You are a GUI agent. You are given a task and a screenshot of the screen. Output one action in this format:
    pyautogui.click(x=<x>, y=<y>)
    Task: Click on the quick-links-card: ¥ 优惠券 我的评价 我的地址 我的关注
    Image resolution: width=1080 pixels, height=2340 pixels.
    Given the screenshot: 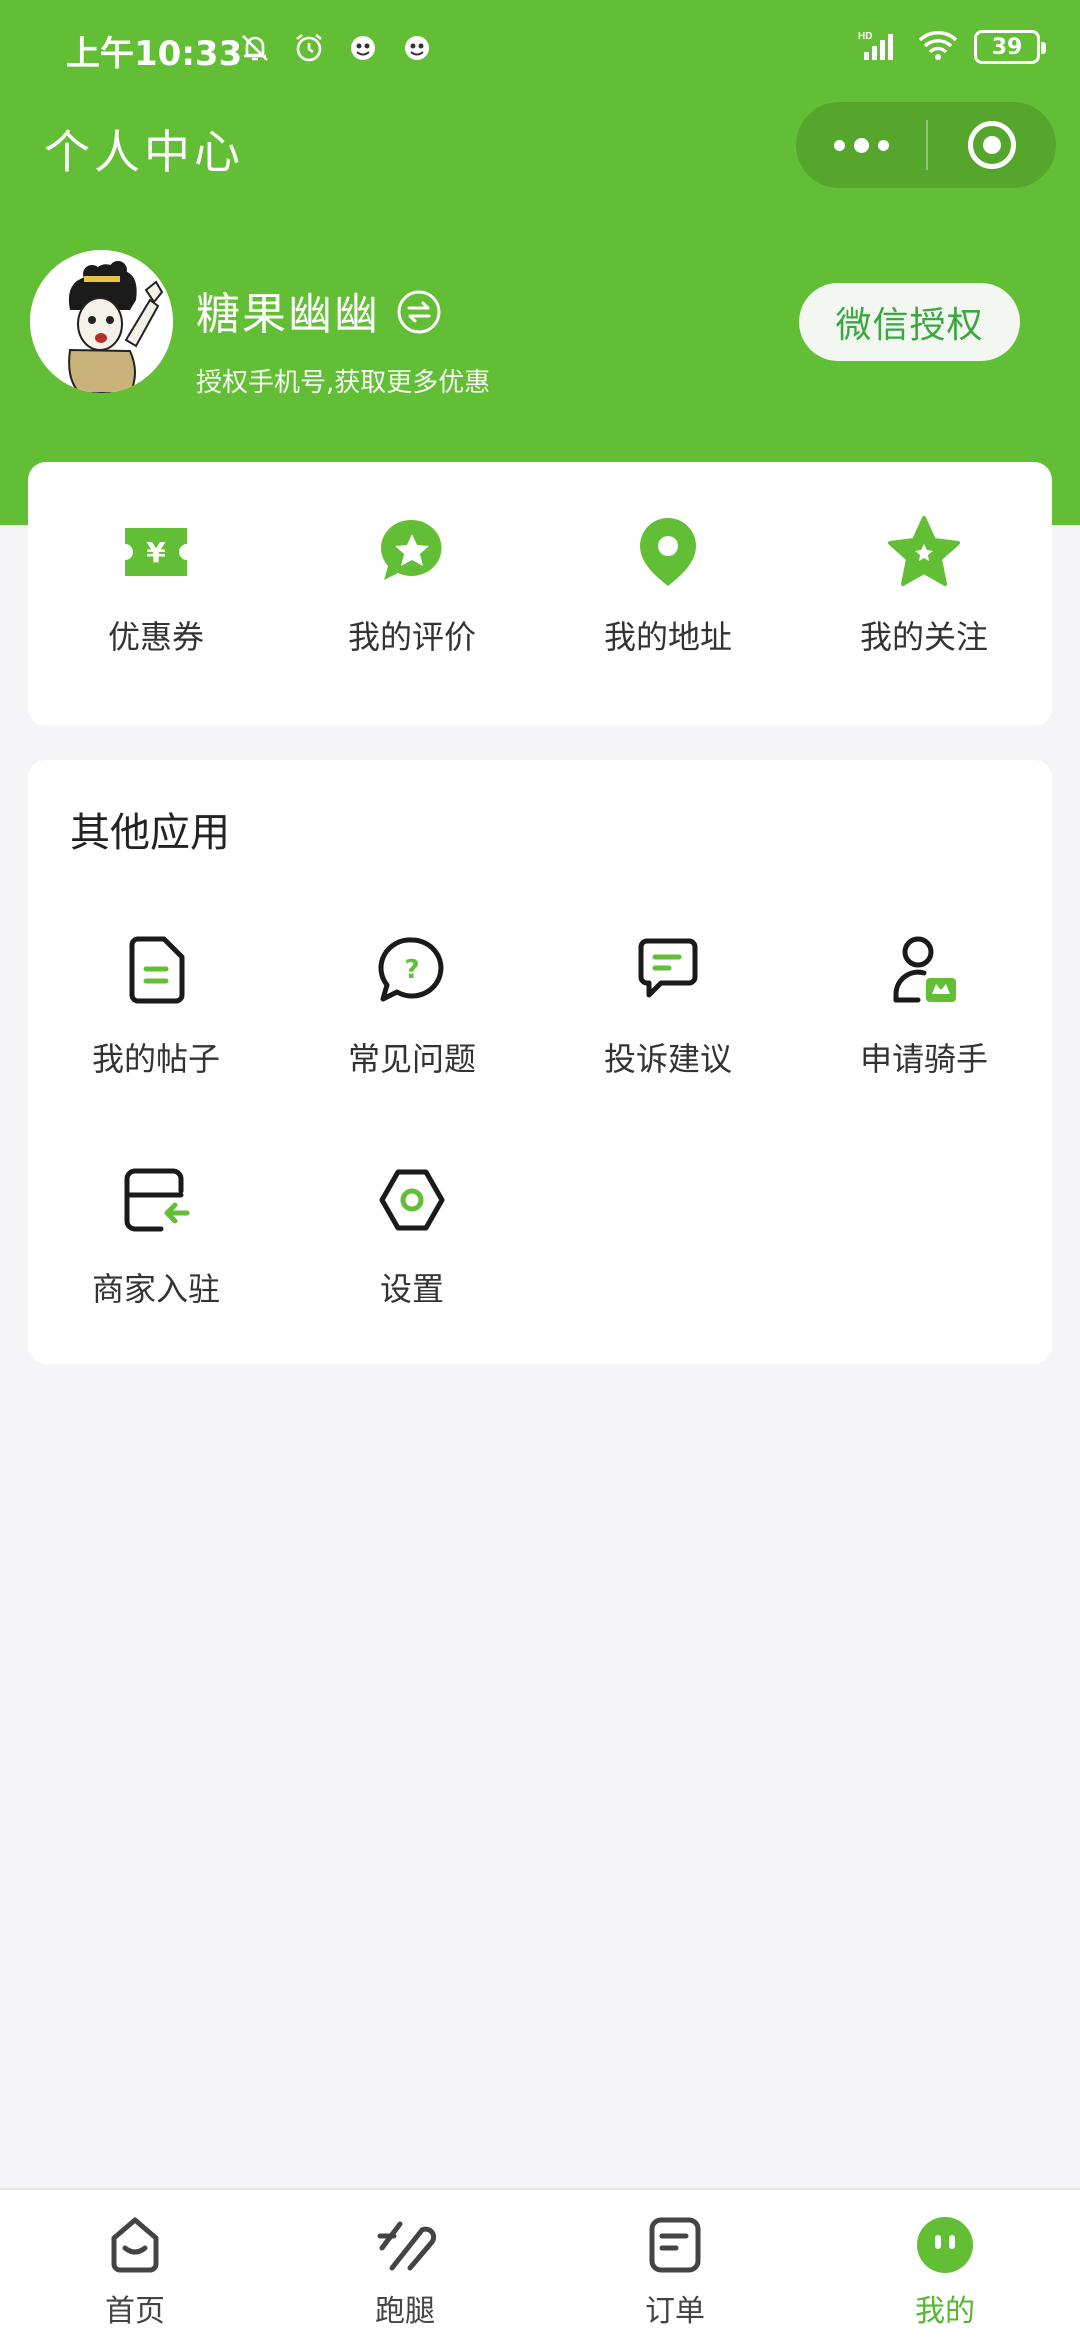 What is the action you would take?
    pyautogui.click(x=540, y=594)
    